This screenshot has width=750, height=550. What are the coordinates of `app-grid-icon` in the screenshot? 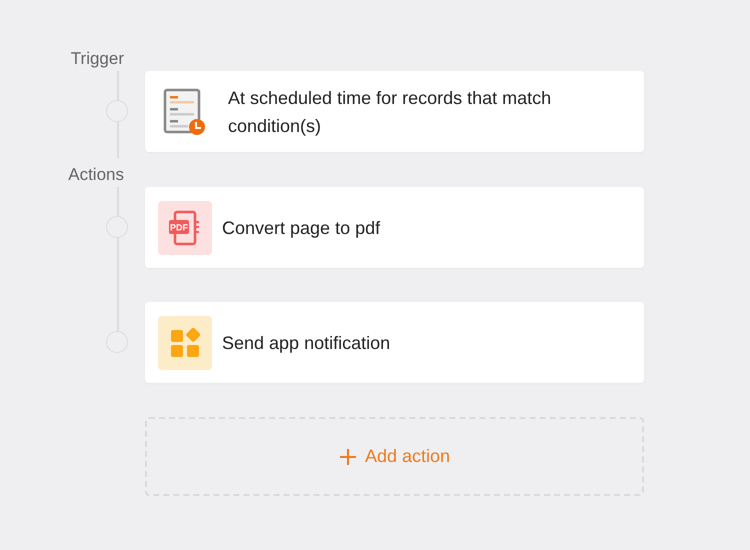 It's located at (185, 343).